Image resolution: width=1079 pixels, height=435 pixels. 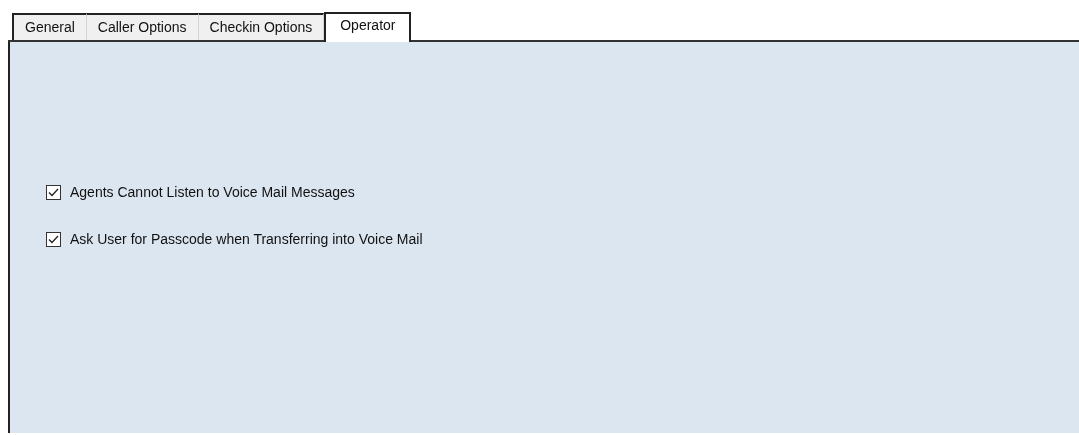 I want to click on tab: General, so click(x=49, y=26).